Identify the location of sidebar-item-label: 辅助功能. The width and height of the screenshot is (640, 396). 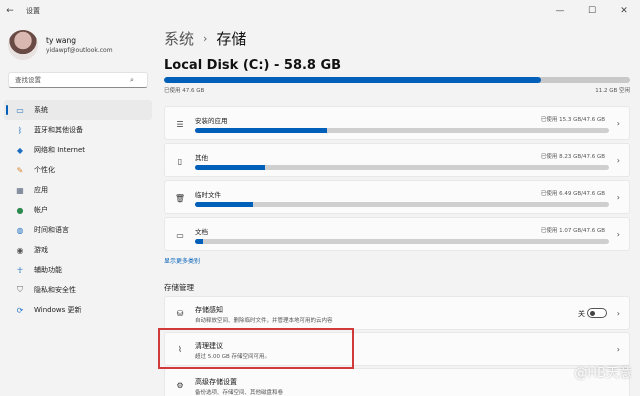
(48, 270).